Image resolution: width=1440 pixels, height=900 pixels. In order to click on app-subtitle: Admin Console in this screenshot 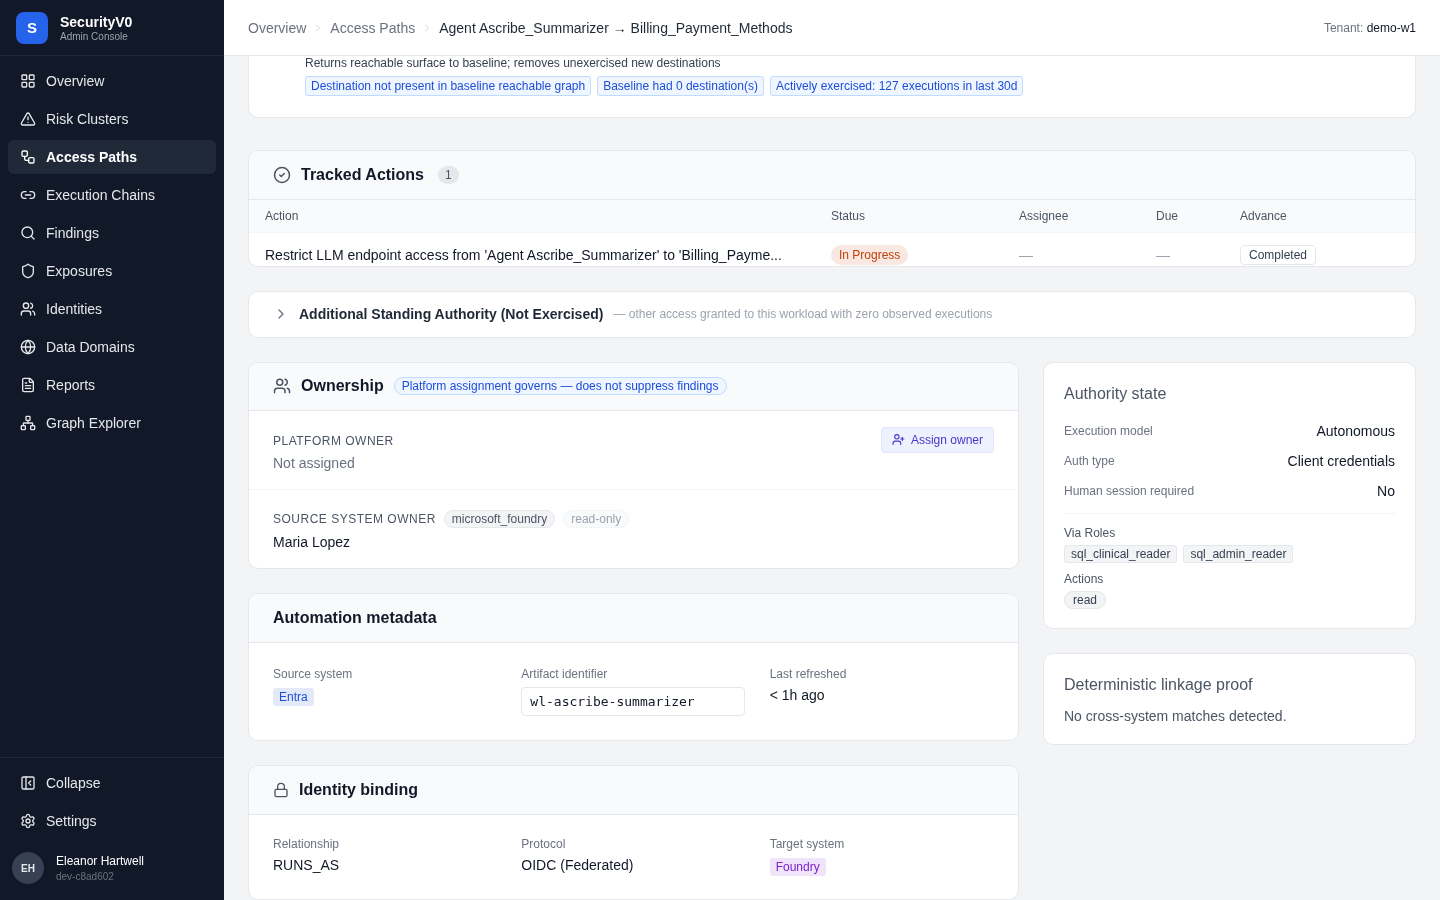, I will do `click(94, 36)`.